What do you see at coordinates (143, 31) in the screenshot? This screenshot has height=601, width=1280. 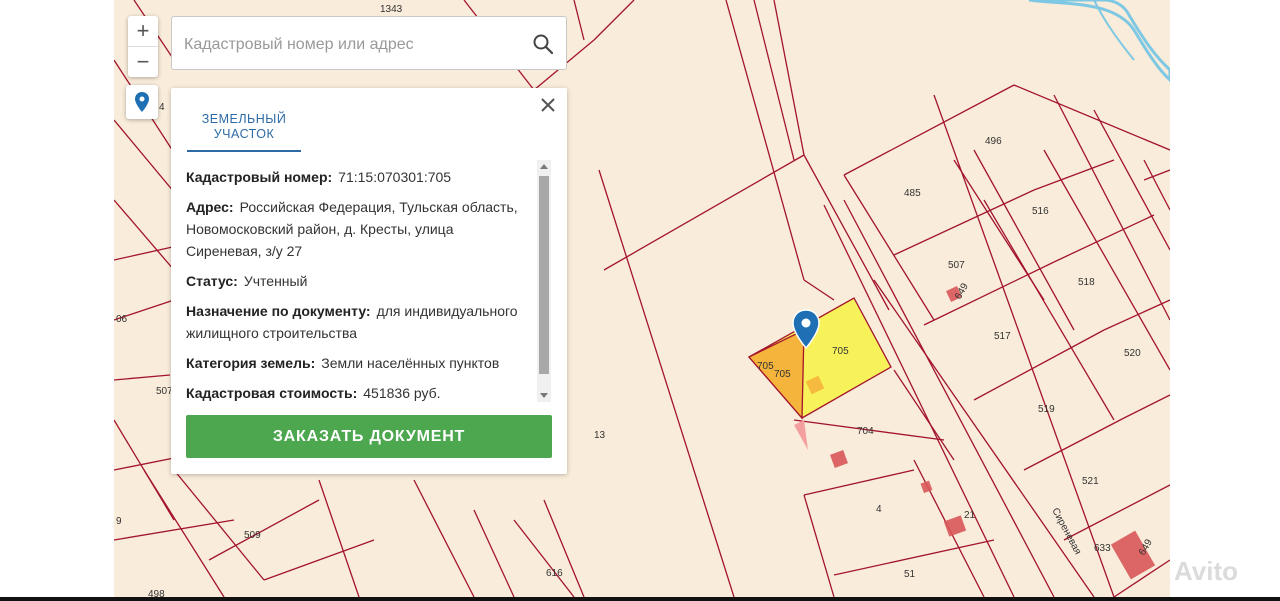 I see `zoom-in-button: +` at bounding box center [143, 31].